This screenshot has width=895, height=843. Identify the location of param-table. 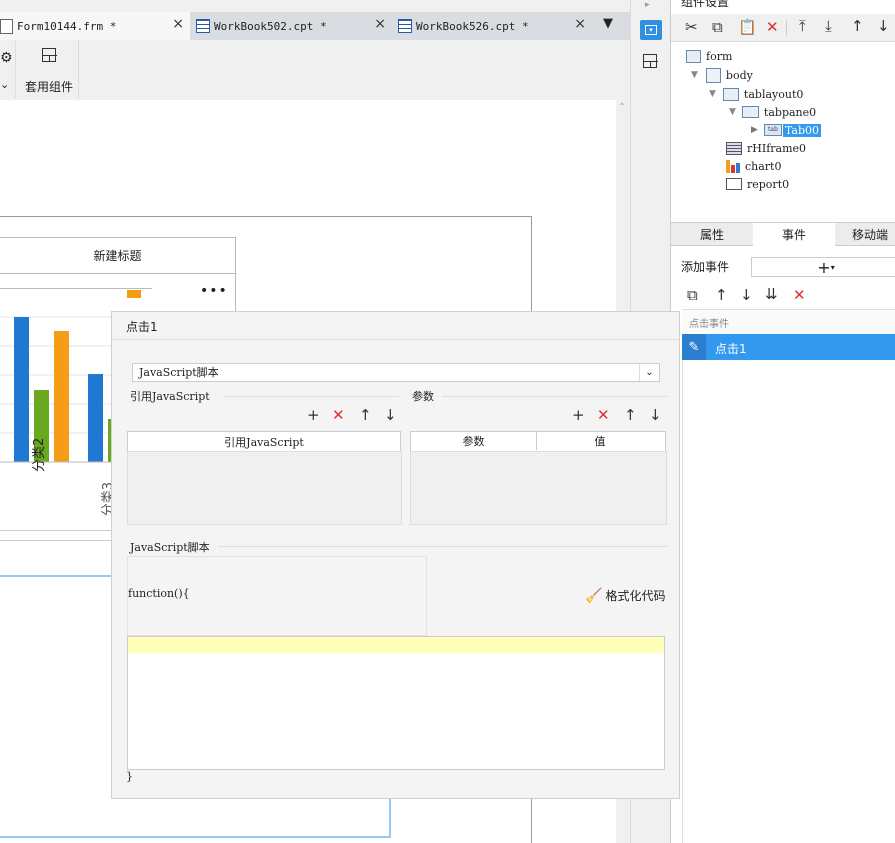
(538, 488).